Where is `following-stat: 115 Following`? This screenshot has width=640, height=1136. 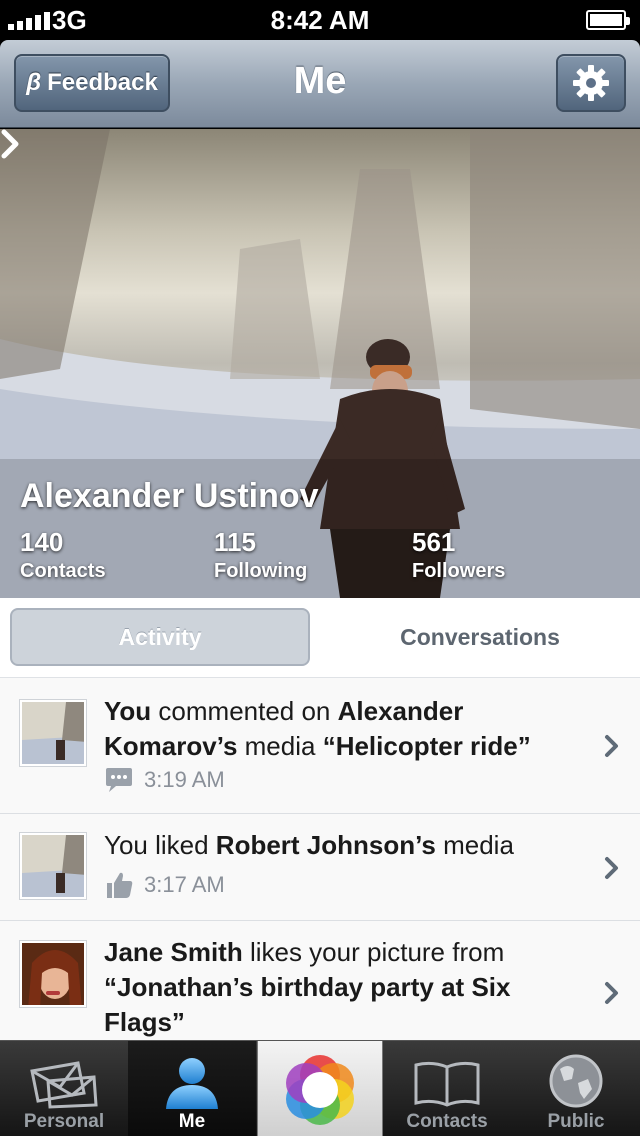
following-stat: 115 Following is located at coordinates (260, 555).